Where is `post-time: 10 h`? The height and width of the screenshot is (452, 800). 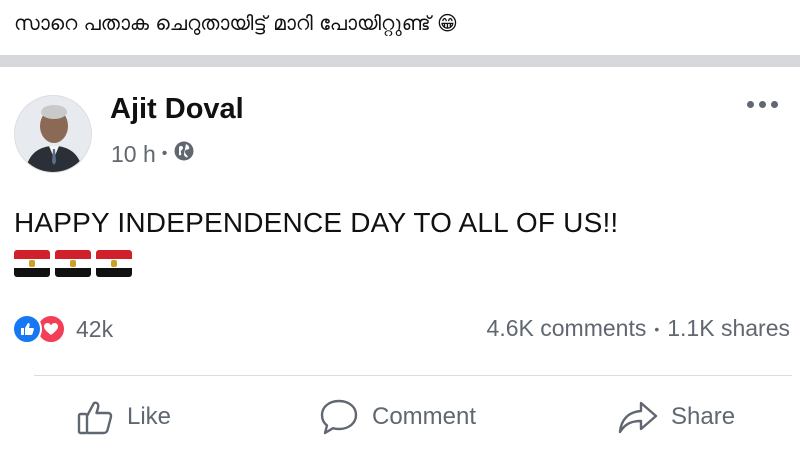 post-time: 10 h is located at coordinates (133, 154).